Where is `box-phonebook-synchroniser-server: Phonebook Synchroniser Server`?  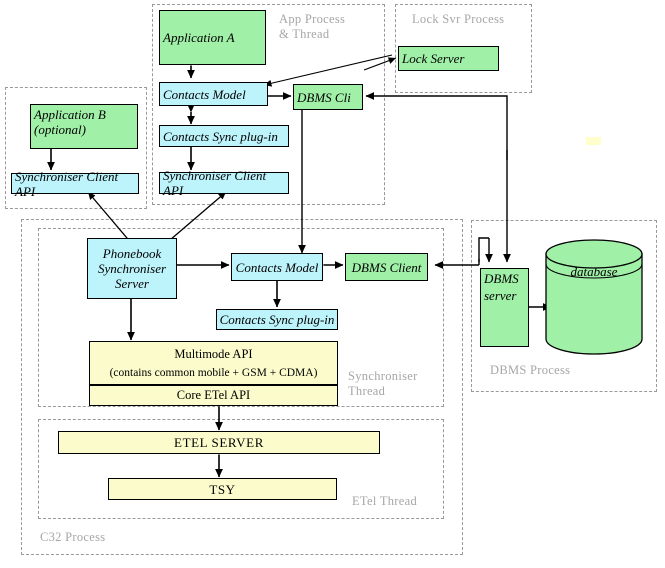
box-phonebook-synchroniser-server: Phonebook Synchroniser Server is located at coordinates (132, 268).